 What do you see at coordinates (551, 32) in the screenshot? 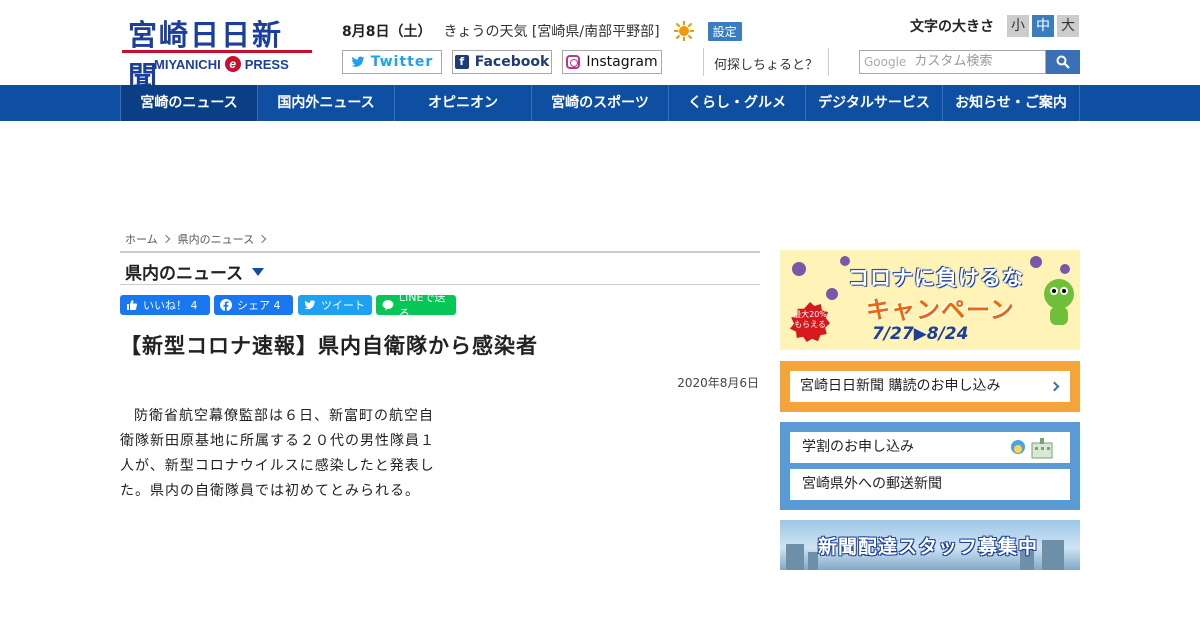
I see `weather-location: きょうの天気 [宮崎県/南部平野部]` at bounding box center [551, 32].